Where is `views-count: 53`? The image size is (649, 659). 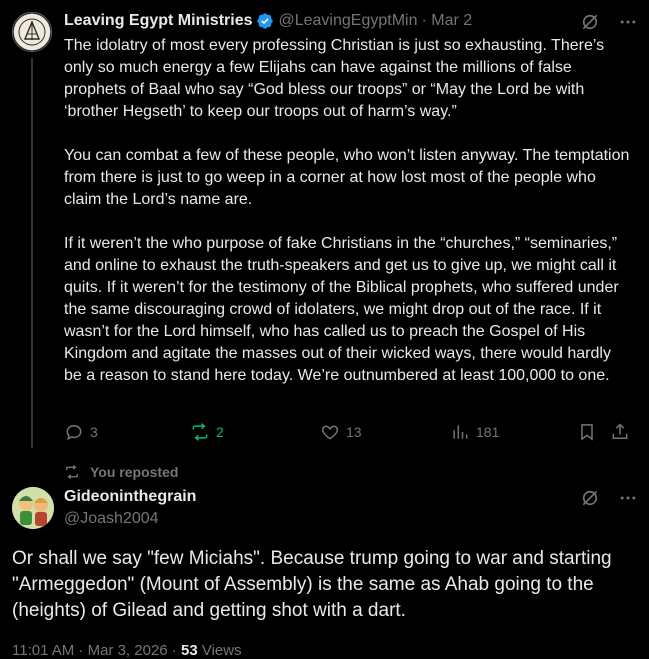
views-count: 53 is located at coordinates (189, 650).